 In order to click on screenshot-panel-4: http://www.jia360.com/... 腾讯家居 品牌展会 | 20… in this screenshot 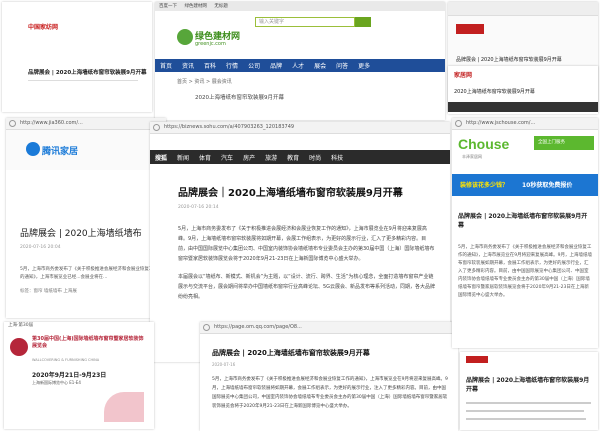, I will do `click(86, 218)`.